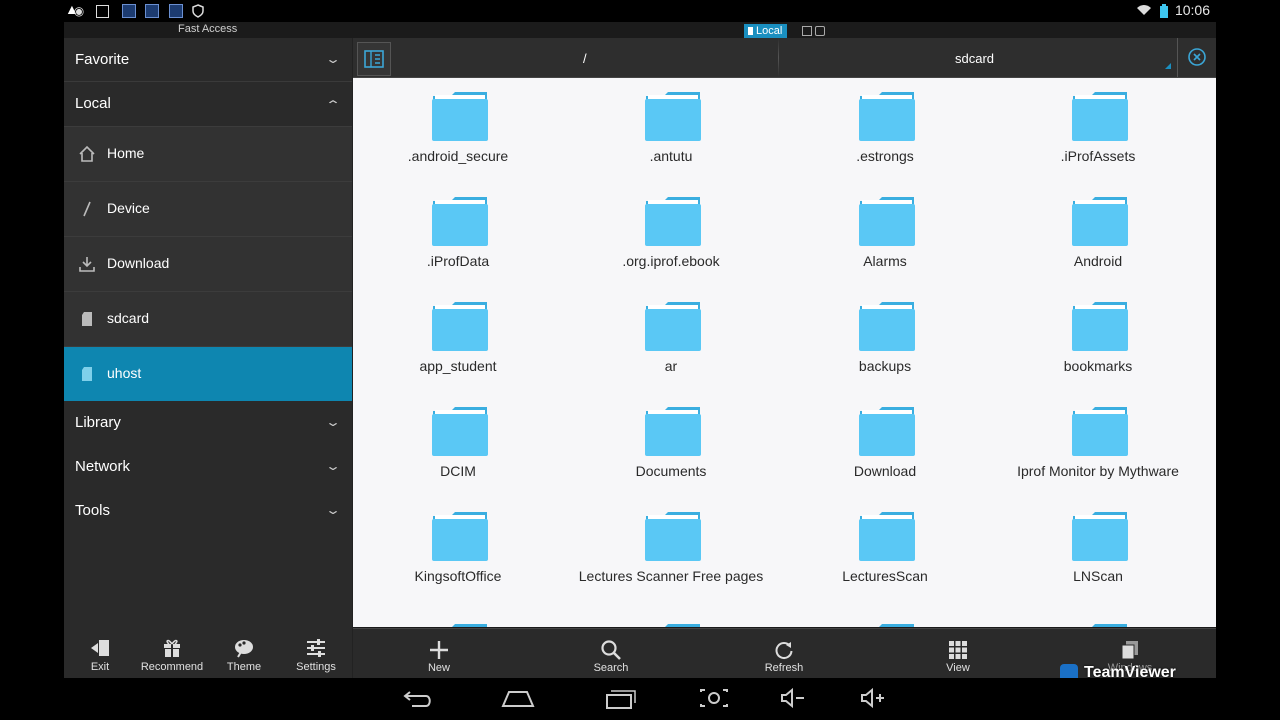  I want to click on home-nav-icon, so click(518, 699).